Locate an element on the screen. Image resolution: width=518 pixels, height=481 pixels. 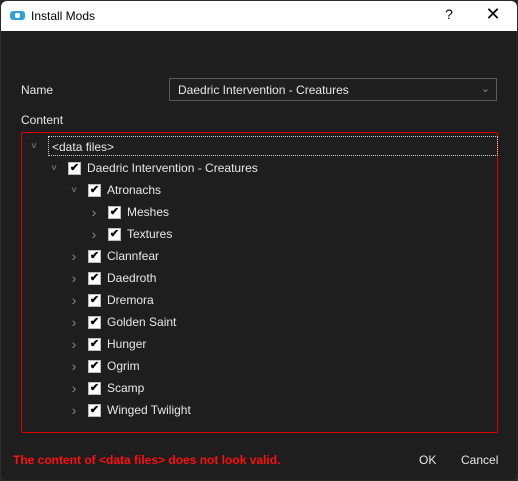
tree-item-label: Ogrim is located at coordinates (123, 366).